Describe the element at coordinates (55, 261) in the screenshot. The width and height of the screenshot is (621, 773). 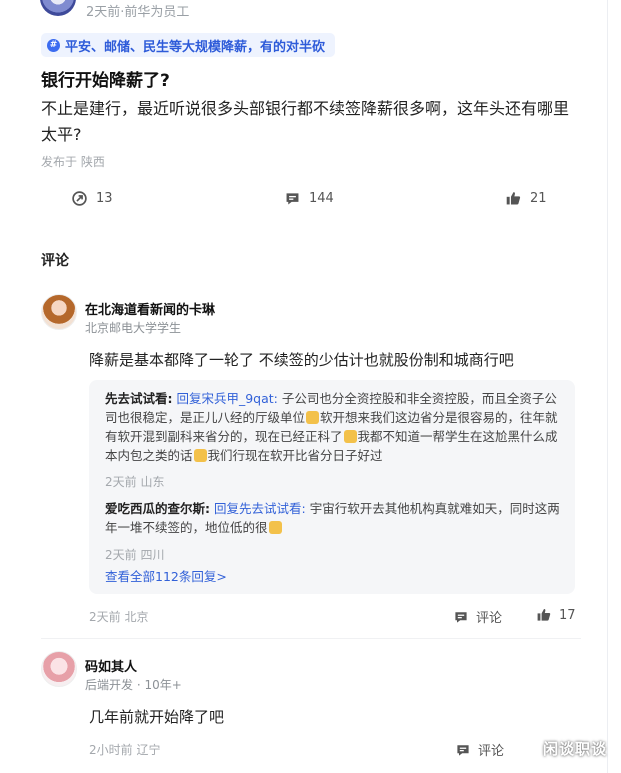
I see `comments-heading: 评论` at that location.